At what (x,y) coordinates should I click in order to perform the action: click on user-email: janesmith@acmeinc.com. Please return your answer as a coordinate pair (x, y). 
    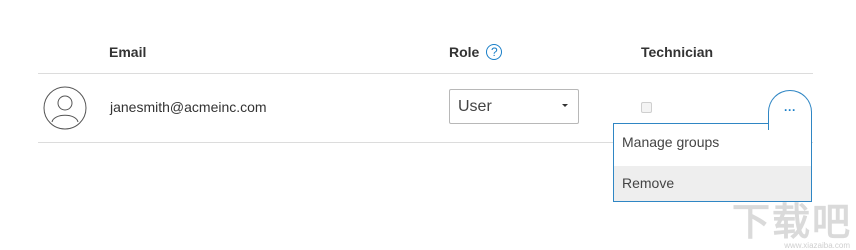
    Looking at the image, I should click on (188, 107).